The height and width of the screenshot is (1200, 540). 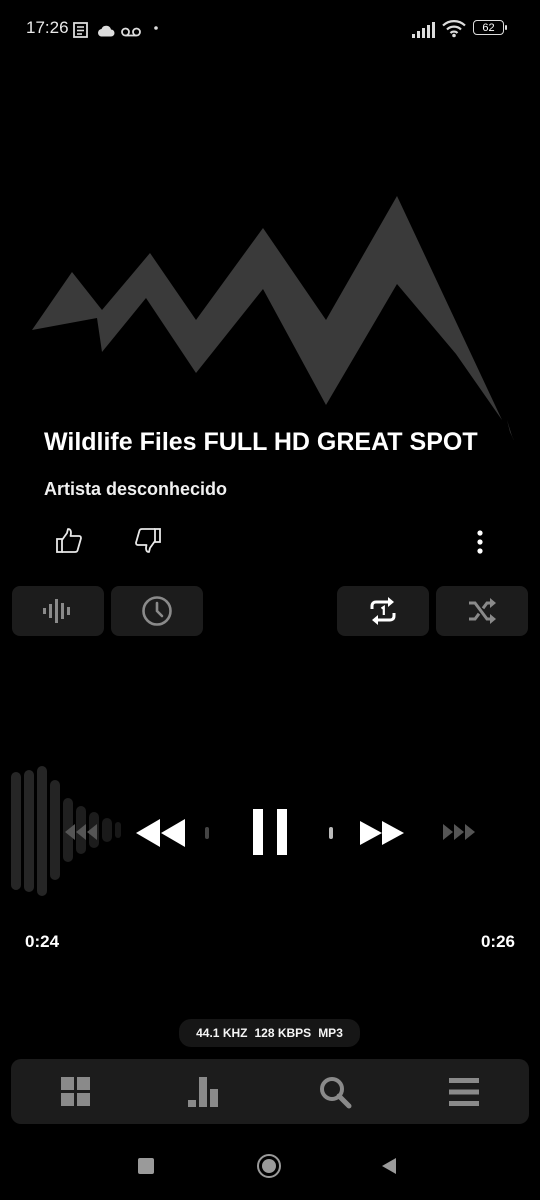 I want to click on equalizer-button, so click(x=58, y=611).